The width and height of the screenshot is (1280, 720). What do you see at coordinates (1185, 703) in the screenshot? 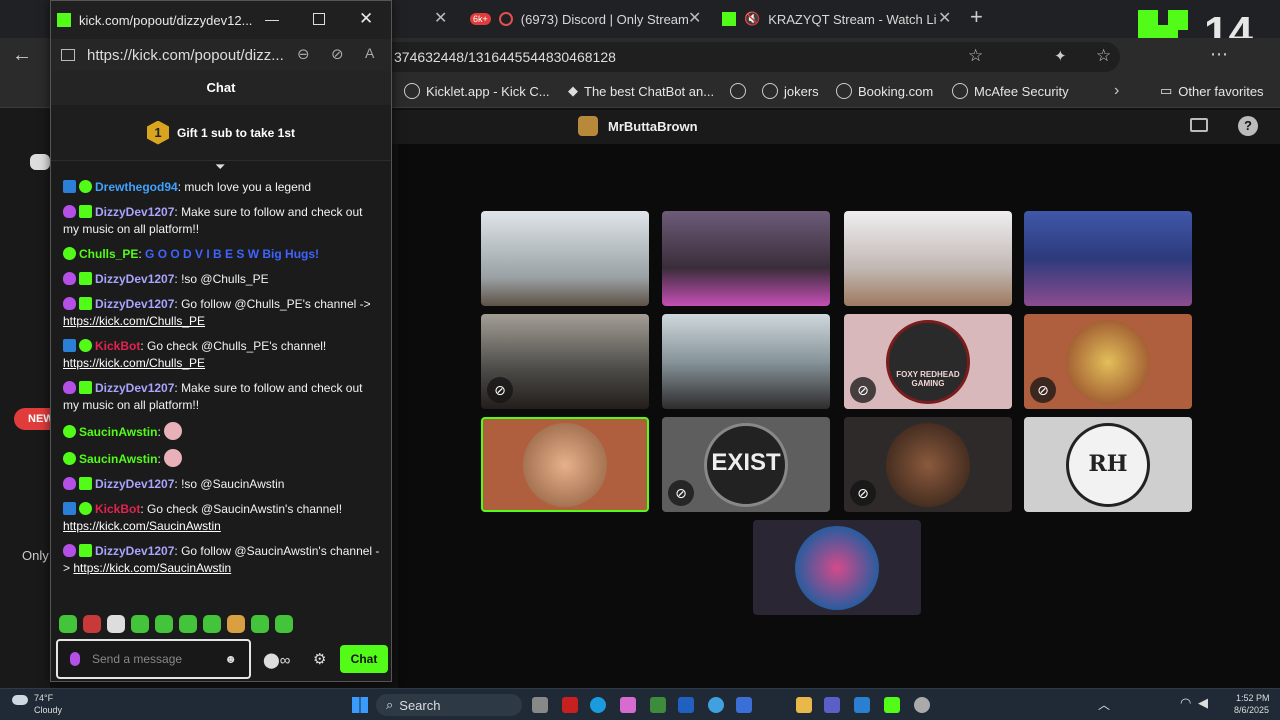
I see `wifi-icon: ◠` at bounding box center [1185, 703].